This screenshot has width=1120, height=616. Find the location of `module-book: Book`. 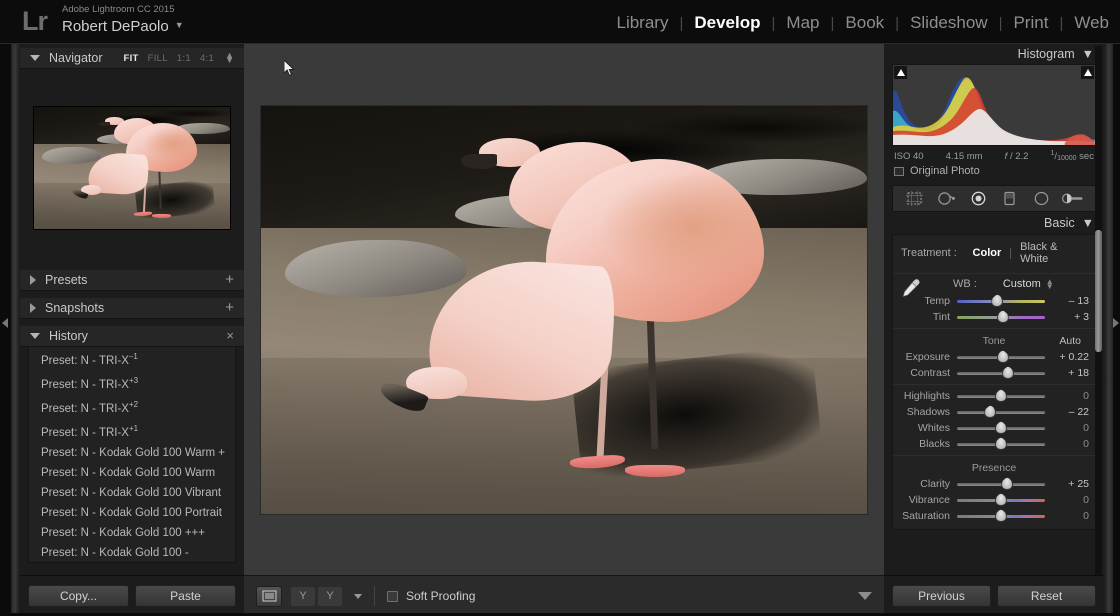

module-book: Book is located at coordinates (864, 23).